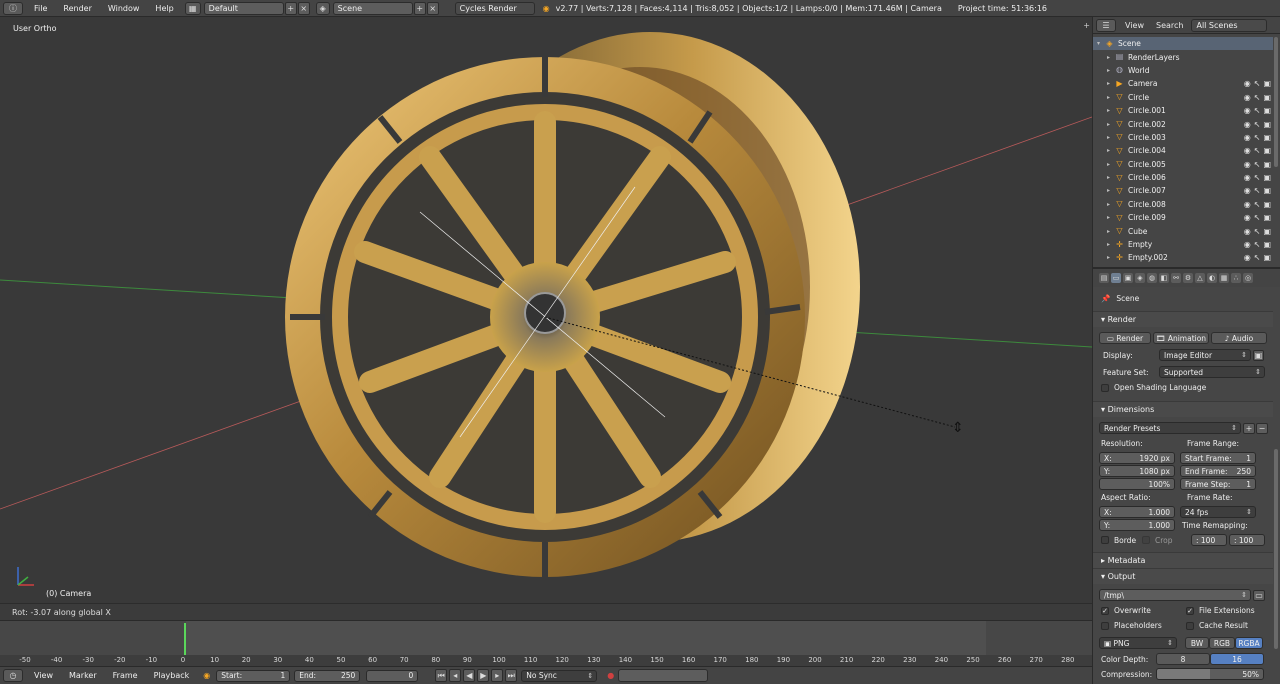 This screenshot has width=1280, height=684. What do you see at coordinates (1183, 137) in the screenshot?
I see `outliner-item: ▸ ▽ Circle.003 ◉ ↖ ▣` at bounding box center [1183, 137].